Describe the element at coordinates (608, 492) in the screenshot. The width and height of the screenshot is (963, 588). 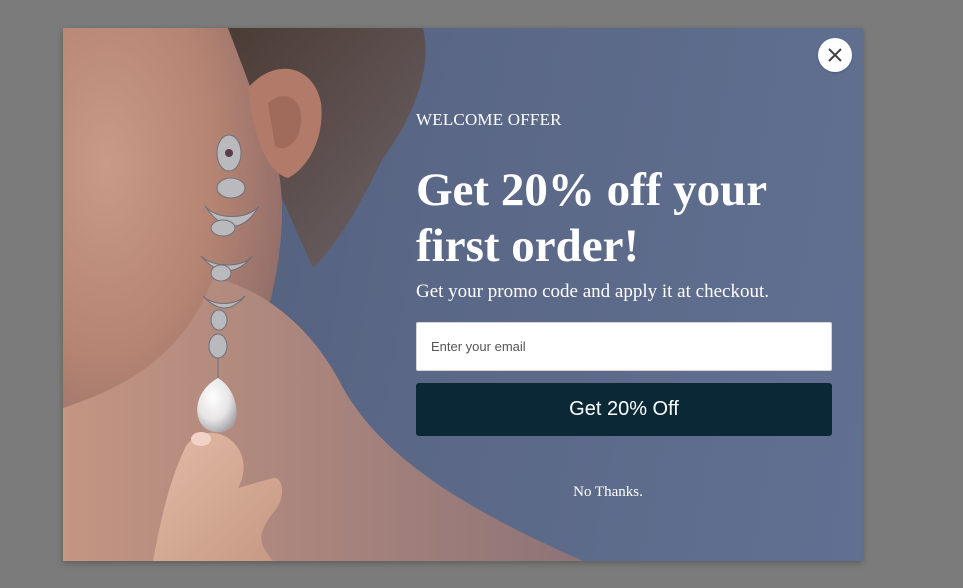
I see `no-thanks-link: No Thanks.` at that location.